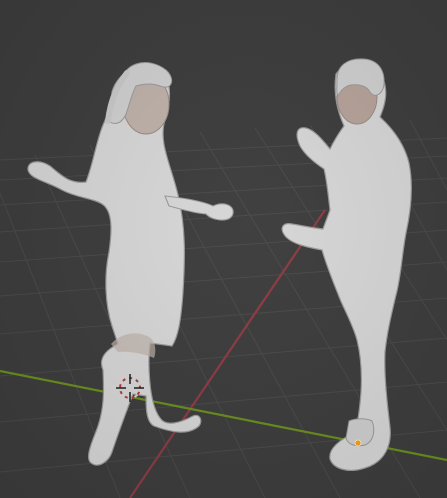 The image size is (447, 498). I want to click on origin-dot-icon, so click(358, 443).